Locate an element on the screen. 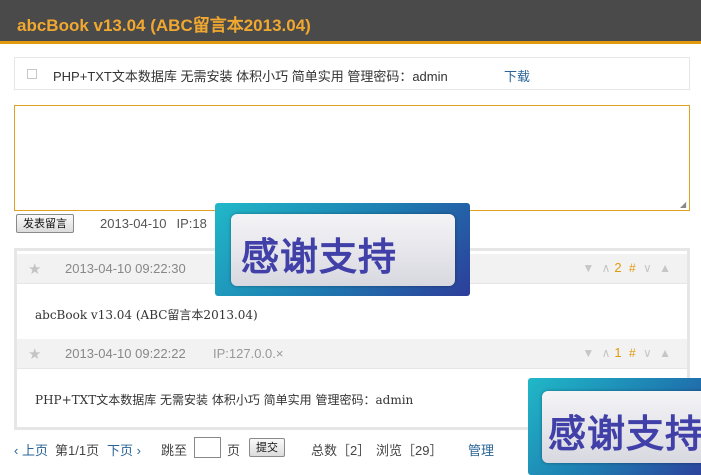 Image resolution: width=701 pixels, height=475 pixels. message-ip: IP:127.0.0.× is located at coordinates (248, 353).